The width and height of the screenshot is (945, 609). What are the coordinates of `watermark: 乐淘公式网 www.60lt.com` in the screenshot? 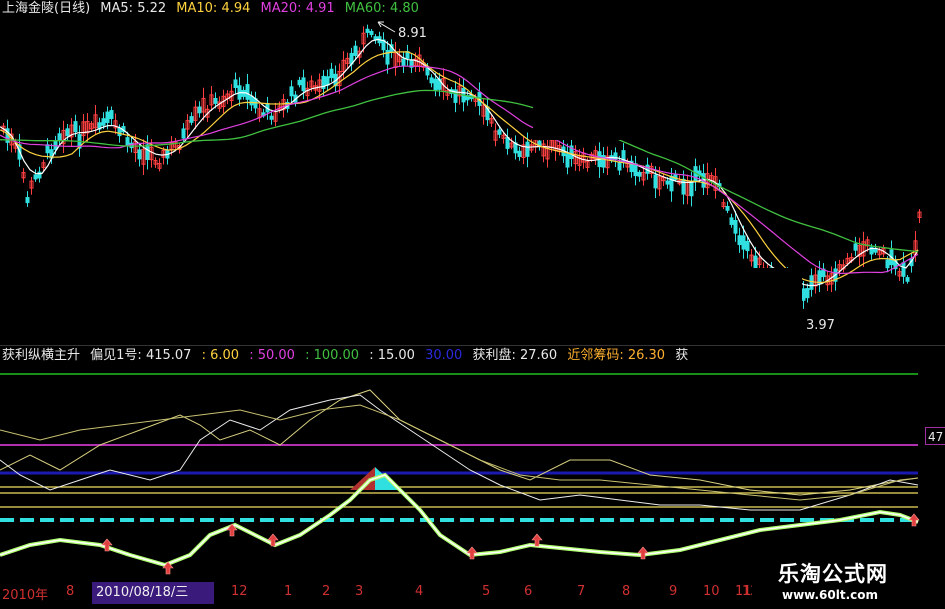 It's located at (848, 578).